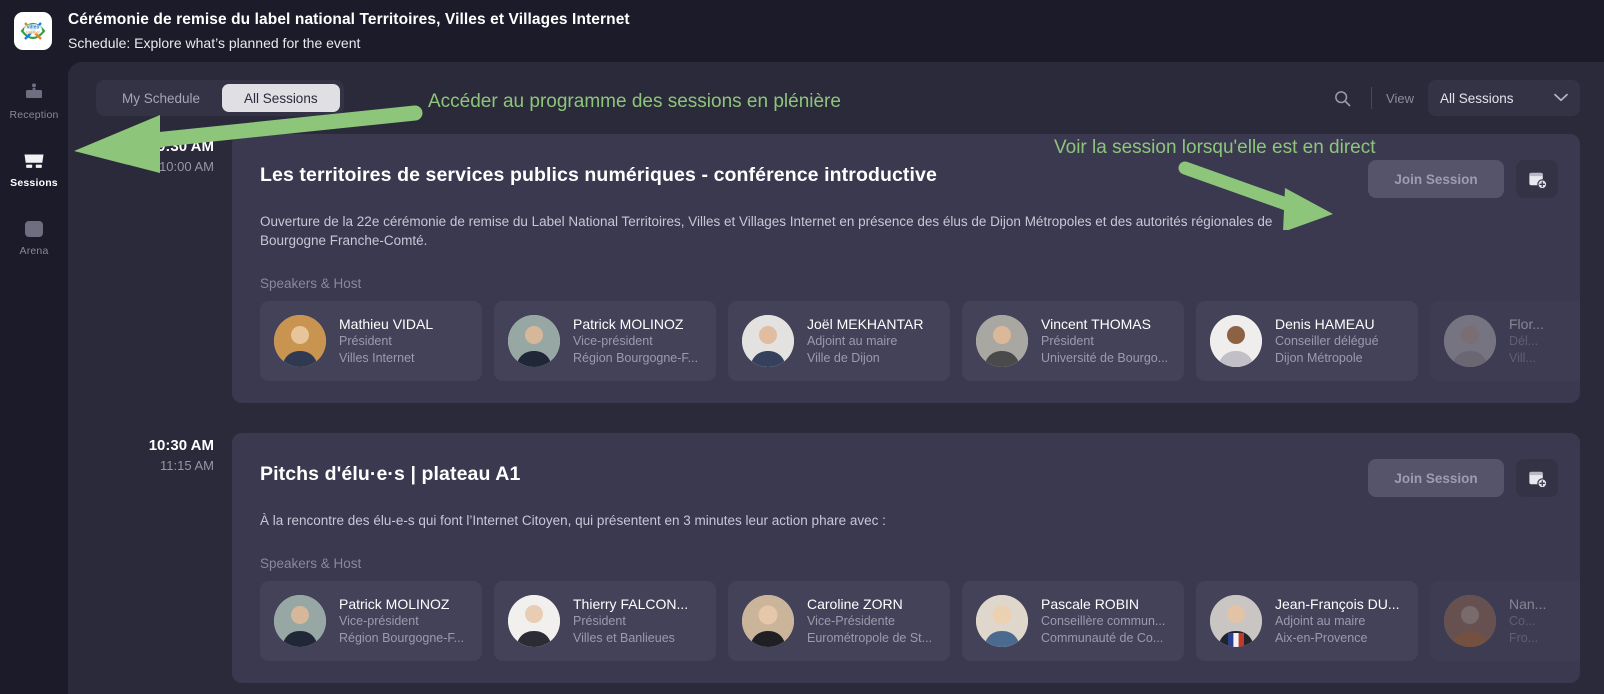 The height and width of the screenshot is (694, 1604). What do you see at coordinates (161, 98) in the screenshot?
I see `tab-my-schedule: My Schedule` at bounding box center [161, 98].